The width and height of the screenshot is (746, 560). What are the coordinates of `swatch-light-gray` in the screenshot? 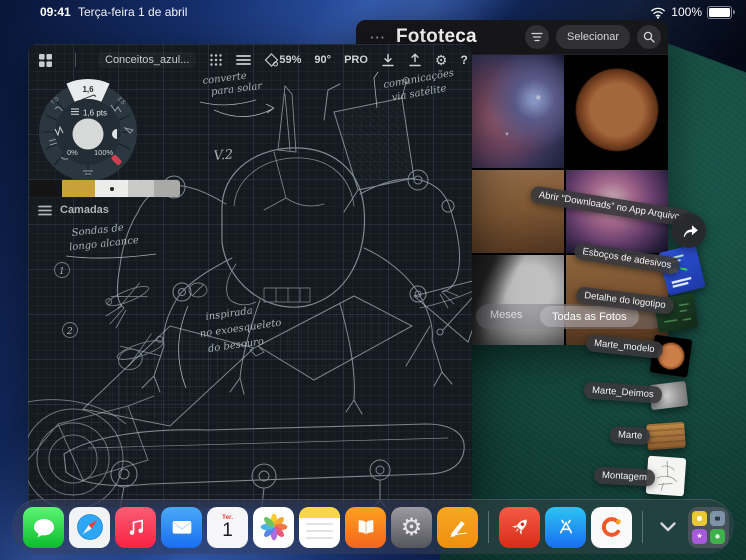 It's located at (141, 188).